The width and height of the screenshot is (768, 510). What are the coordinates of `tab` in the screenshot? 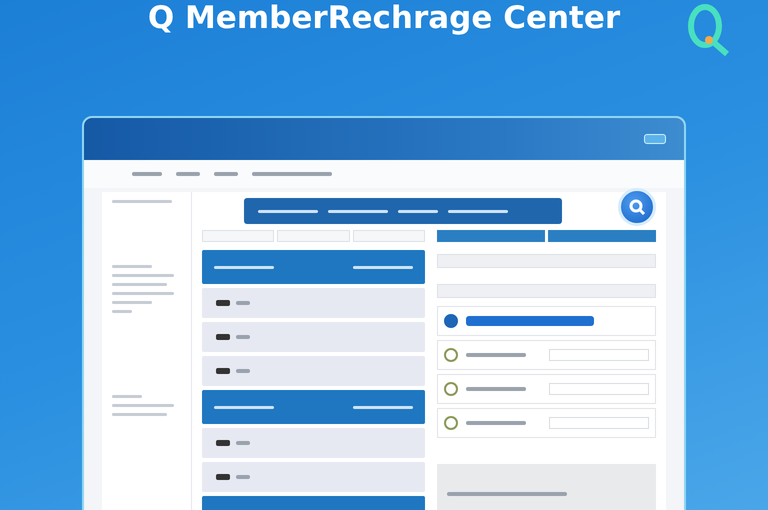 It's located at (491, 236).